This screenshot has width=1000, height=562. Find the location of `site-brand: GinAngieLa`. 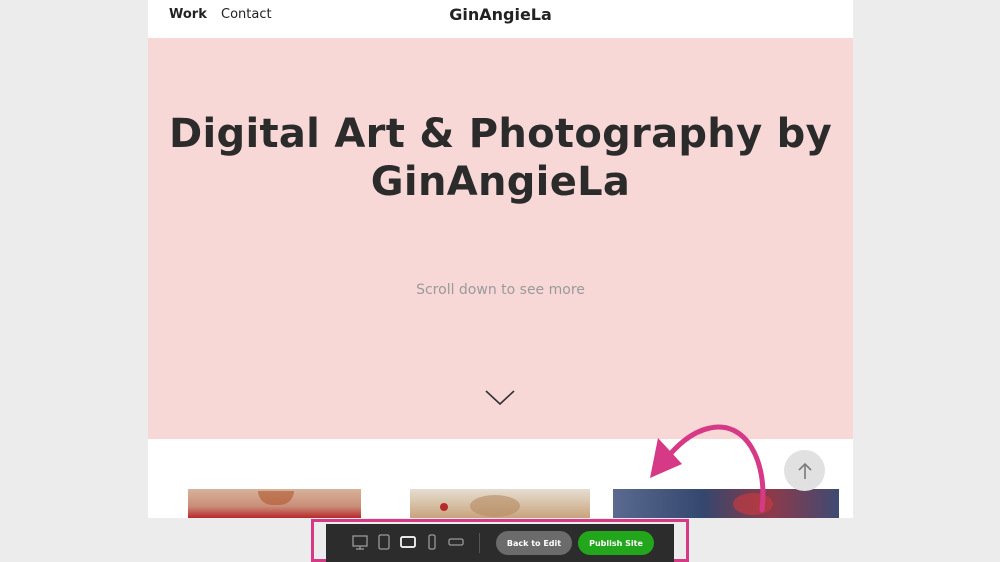

site-brand: GinAngieLa is located at coordinates (500, 14).